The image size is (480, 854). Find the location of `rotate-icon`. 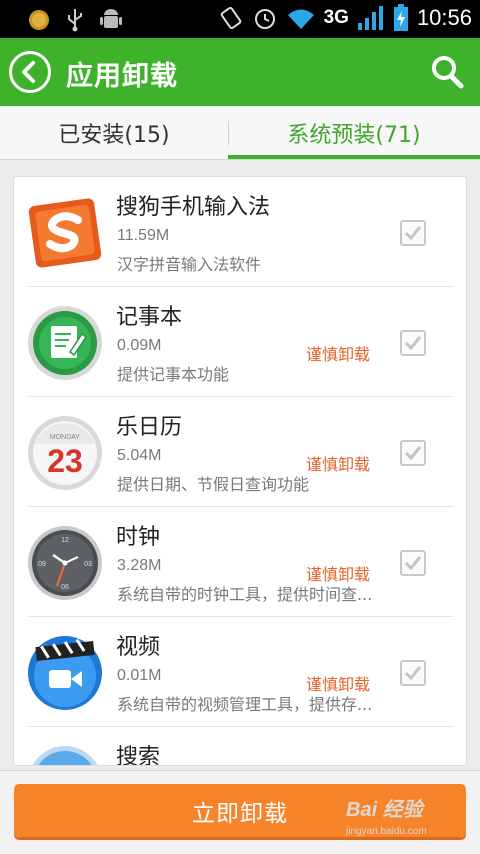

rotate-icon is located at coordinates (230, 18).